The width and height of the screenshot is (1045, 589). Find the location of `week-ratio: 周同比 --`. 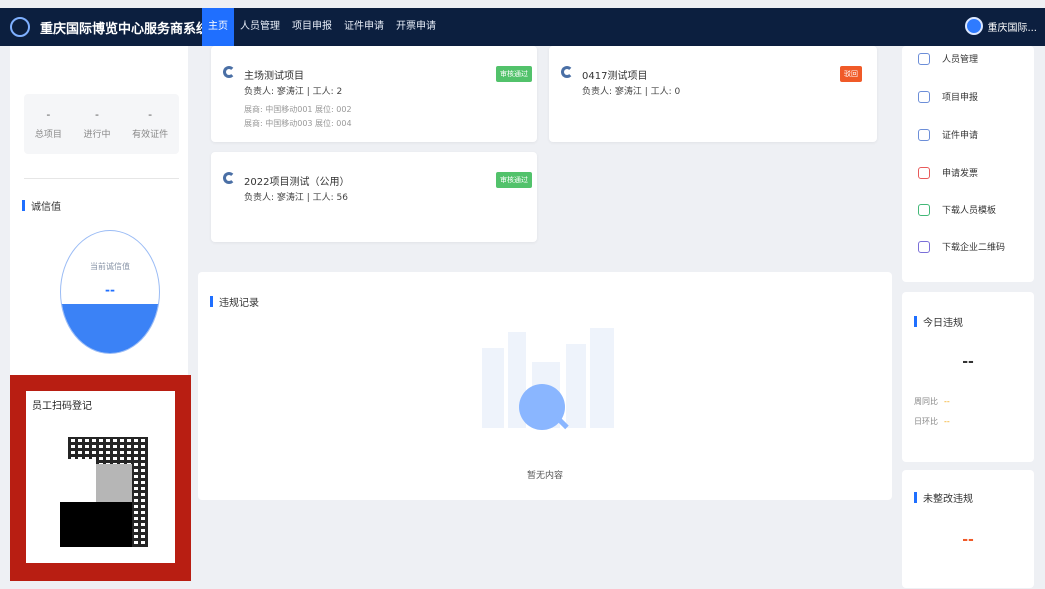

week-ratio: 周同比 -- is located at coordinates (932, 401).